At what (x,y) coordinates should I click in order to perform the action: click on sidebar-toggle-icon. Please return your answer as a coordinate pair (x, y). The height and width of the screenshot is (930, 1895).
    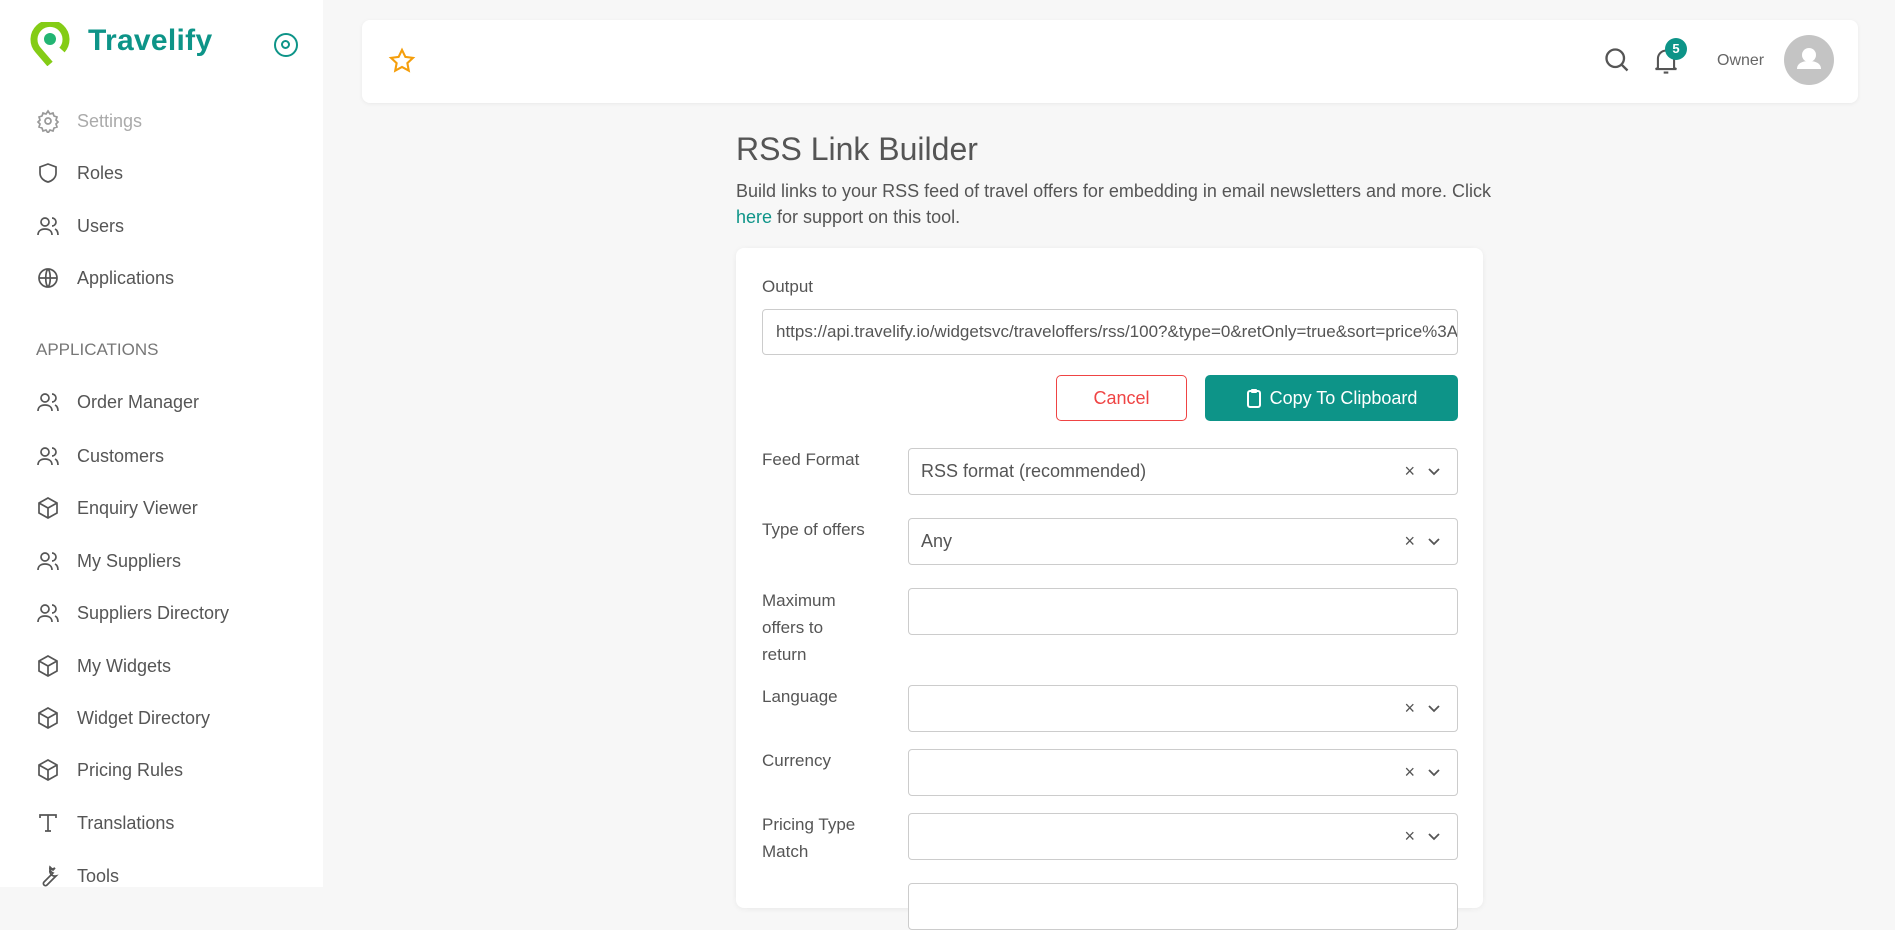
    Looking at the image, I should click on (286, 45).